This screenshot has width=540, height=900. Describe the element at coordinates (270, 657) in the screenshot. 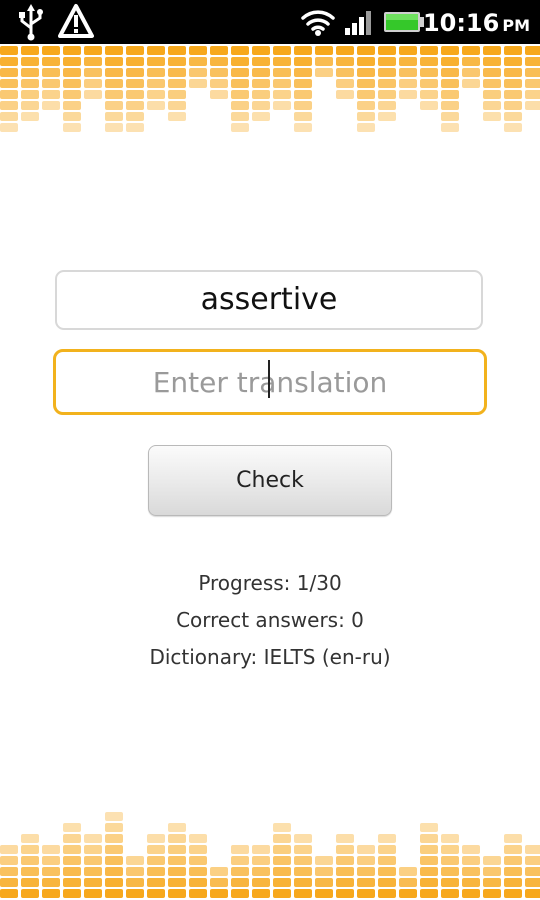

I see `dictionary-text: Dictionary: IELTS (en-ru)` at that location.